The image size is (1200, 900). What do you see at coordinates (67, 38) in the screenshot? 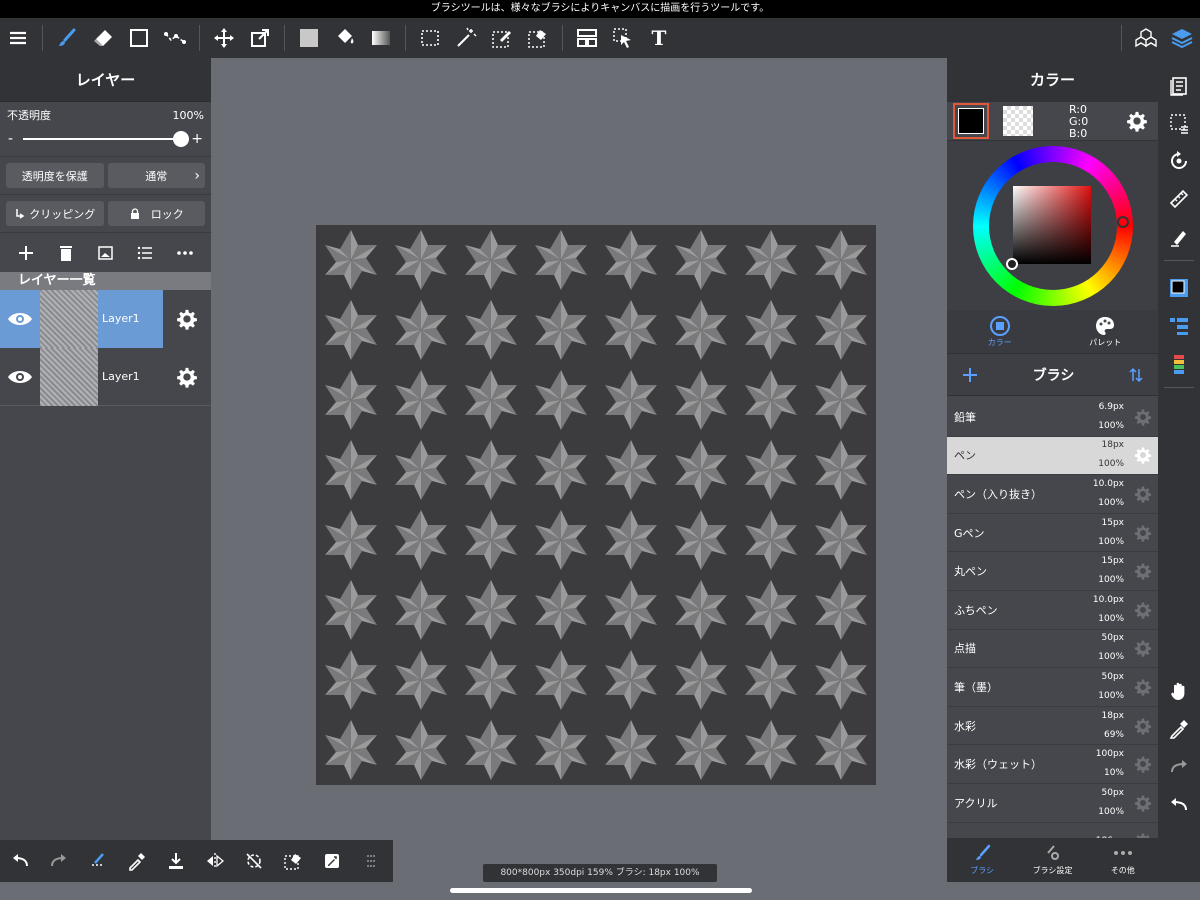
I see `brush-tool-icon` at bounding box center [67, 38].